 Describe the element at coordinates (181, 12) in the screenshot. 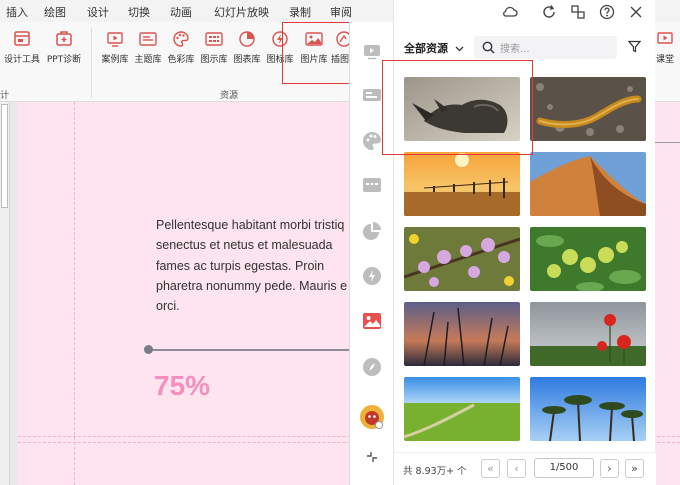

I see `menu-animation: 动画` at that location.